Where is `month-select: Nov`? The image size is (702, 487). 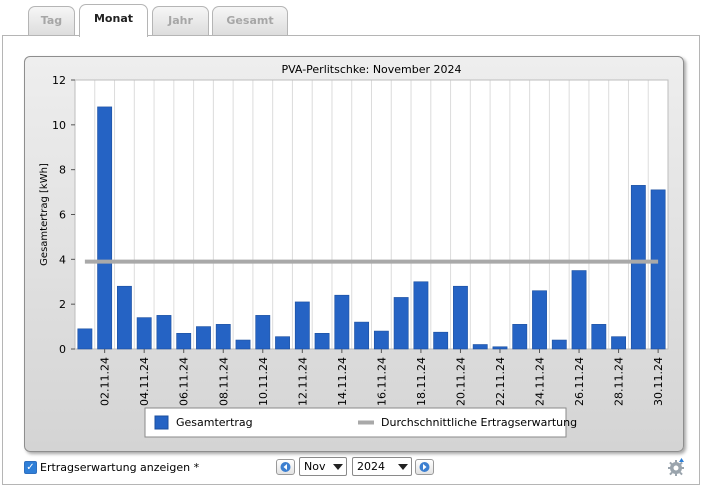
month-select: Nov is located at coordinates (323, 466).